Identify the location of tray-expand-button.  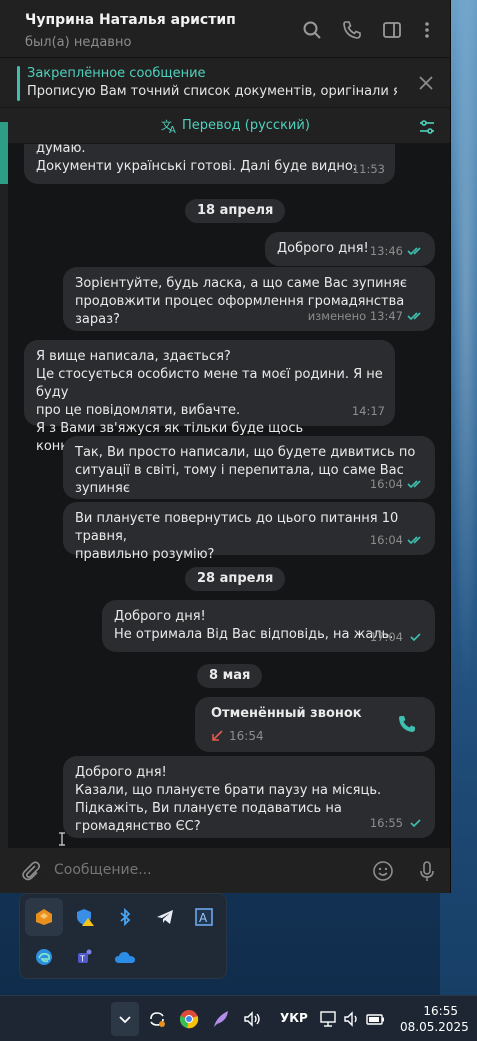
(125, 1019).